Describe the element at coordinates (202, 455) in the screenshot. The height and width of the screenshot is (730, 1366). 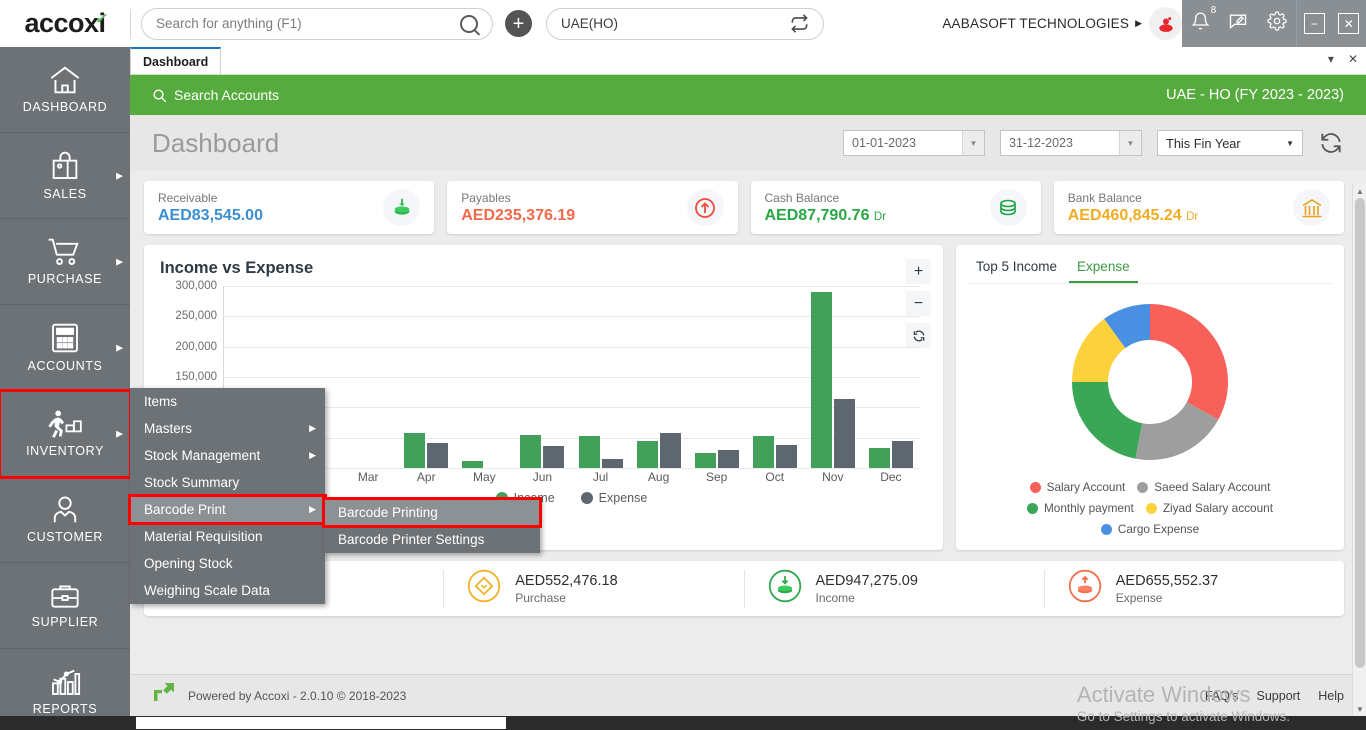
I see `menu-item-label: Stock Management` at that location.